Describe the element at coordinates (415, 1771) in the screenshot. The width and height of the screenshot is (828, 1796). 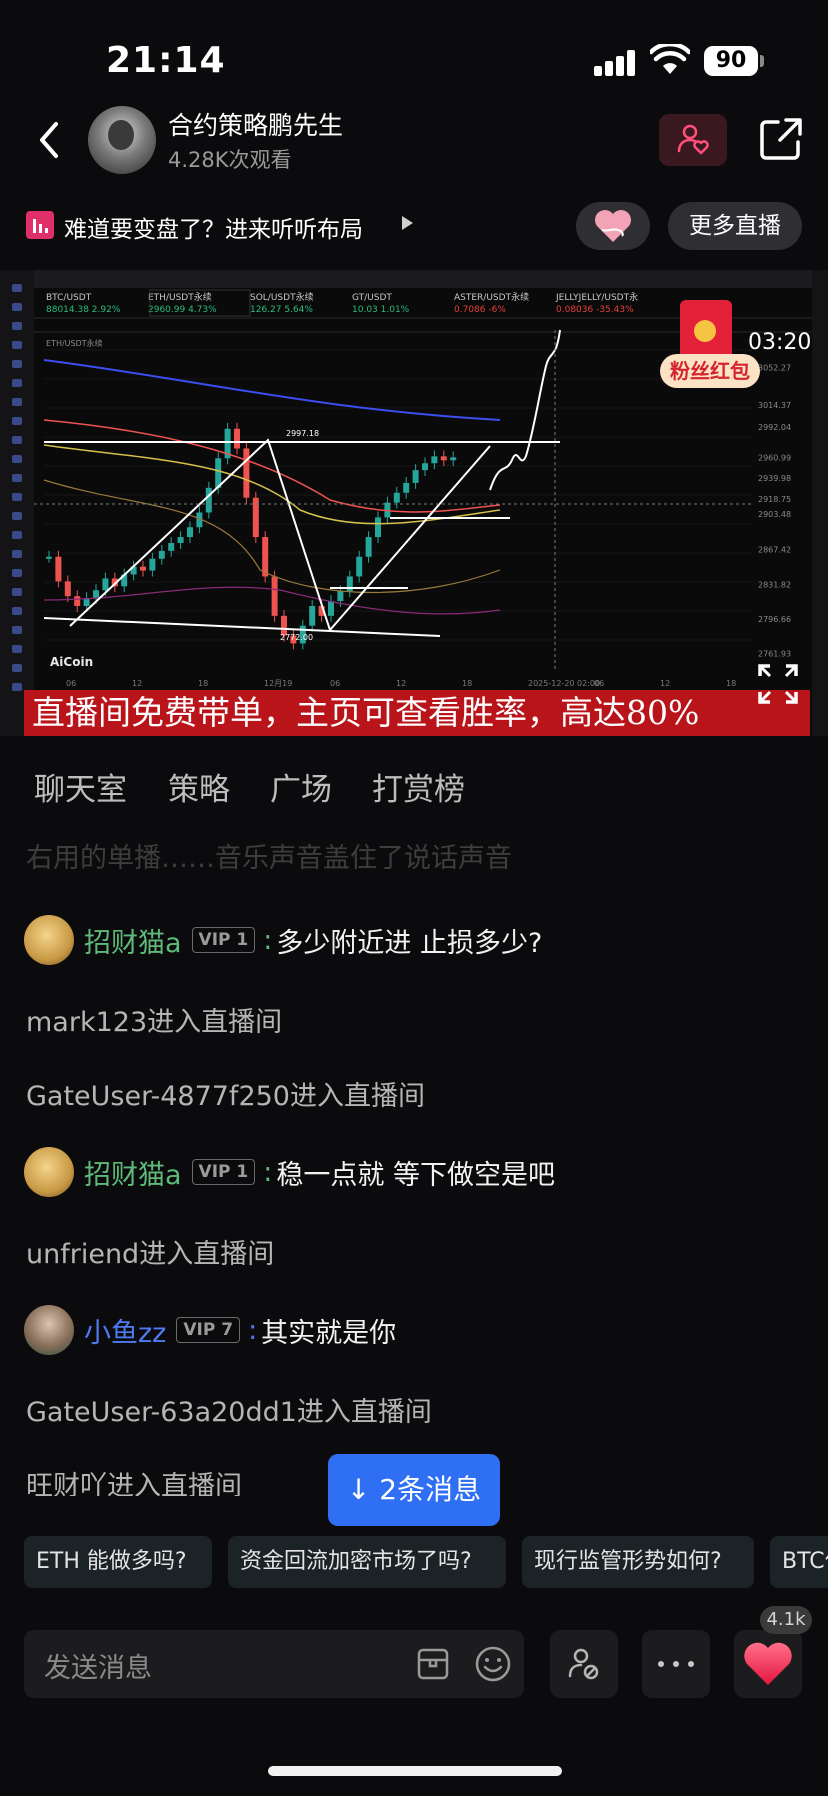
I see `home-indicator` at that location.